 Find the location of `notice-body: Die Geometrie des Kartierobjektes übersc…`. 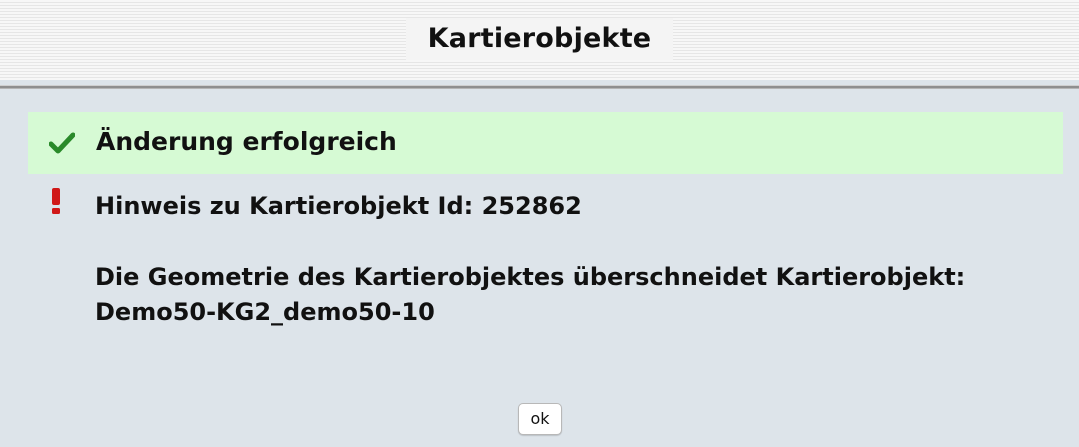

notice-body: Die Geometrie des Kartierobjektes übersc… is located at coordinates (575, 295).